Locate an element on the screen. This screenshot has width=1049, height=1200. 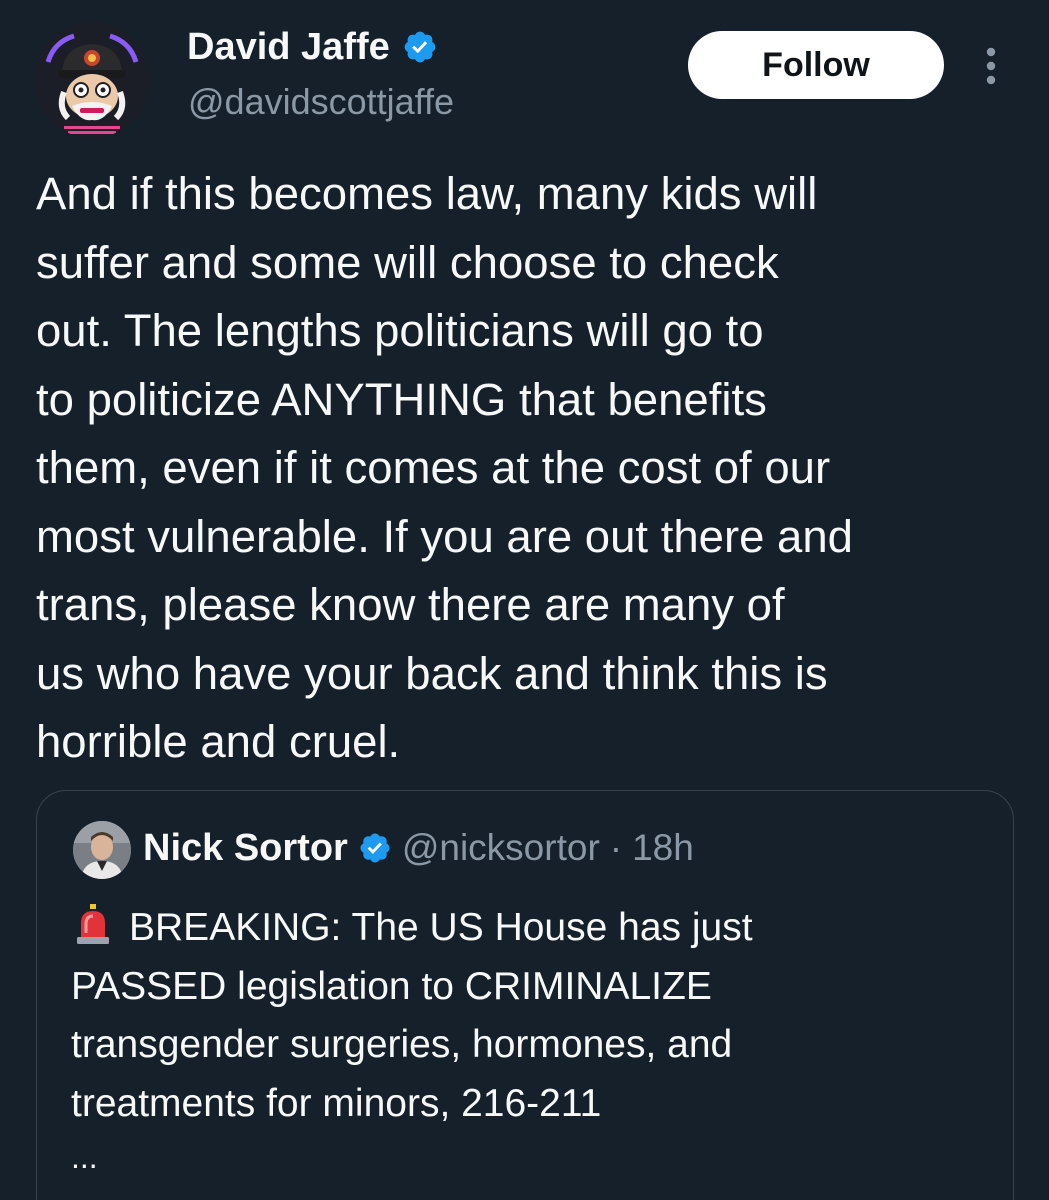
quoted-handle: @nicksortor is located at coordinates (501, 848).